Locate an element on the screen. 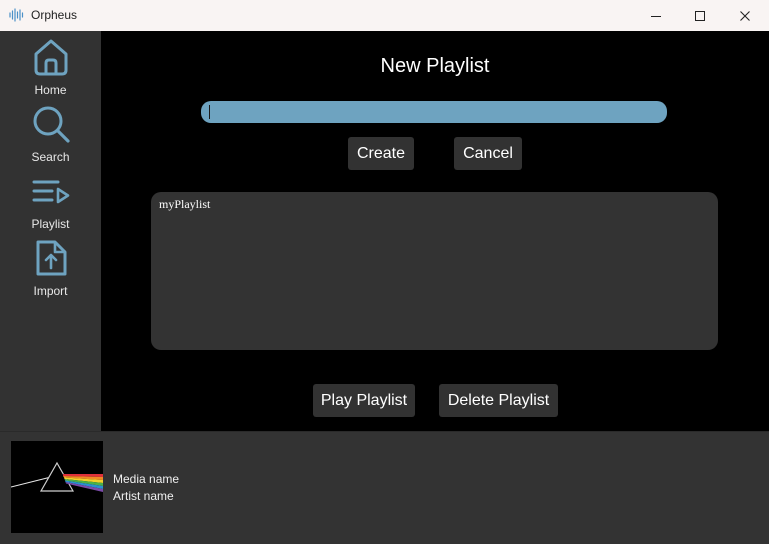  maximize-icon is located at coordinates (700, 15).